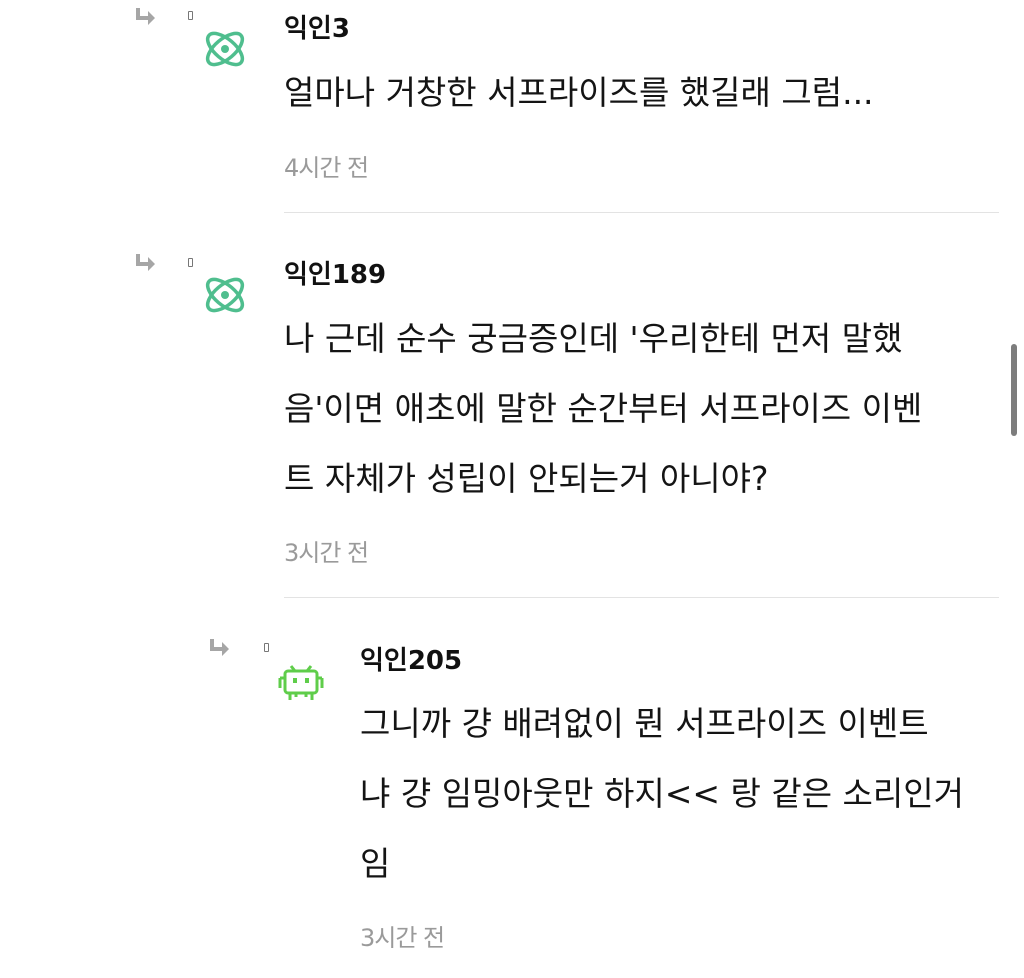  I want to click on comment-body-line: 그니까 걍 배려없이 뭔 서프라이즈 이벤트, so click(644, 723).